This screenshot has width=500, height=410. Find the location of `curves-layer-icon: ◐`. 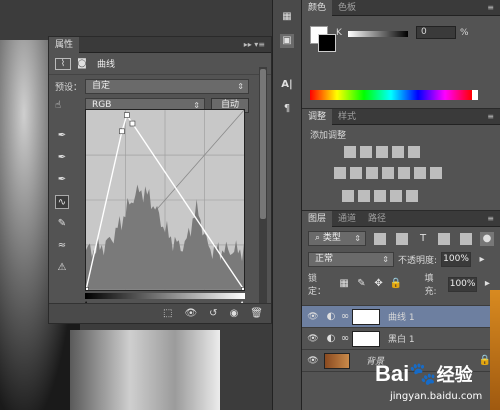

curves-layer-icon: ◐ is located at coordinates (331, 316).